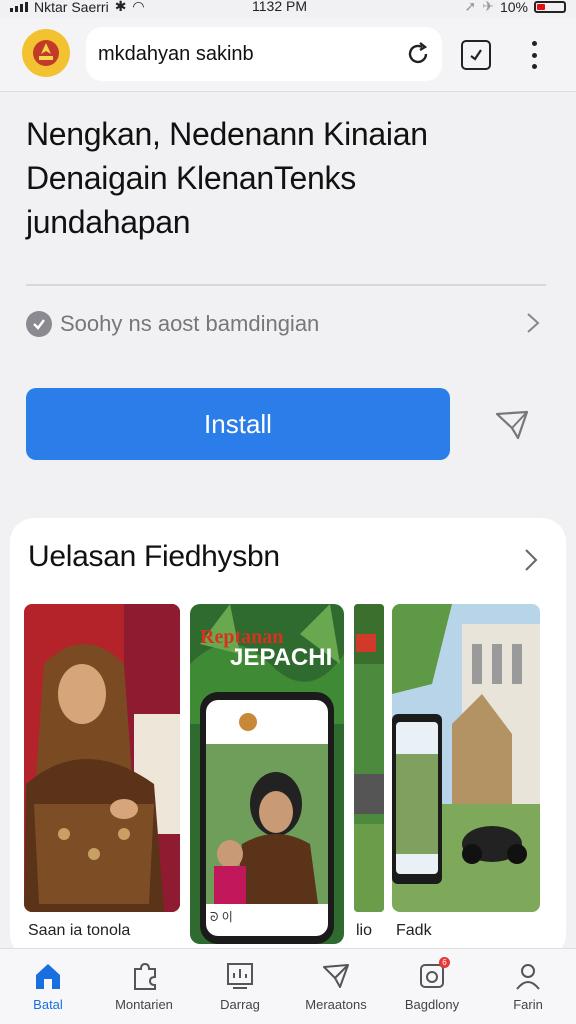 The image size is (576, 1024). Describe the element at coordinates (279, 7) in the screenshot. I see `status-time: 1132 PM` at that location.